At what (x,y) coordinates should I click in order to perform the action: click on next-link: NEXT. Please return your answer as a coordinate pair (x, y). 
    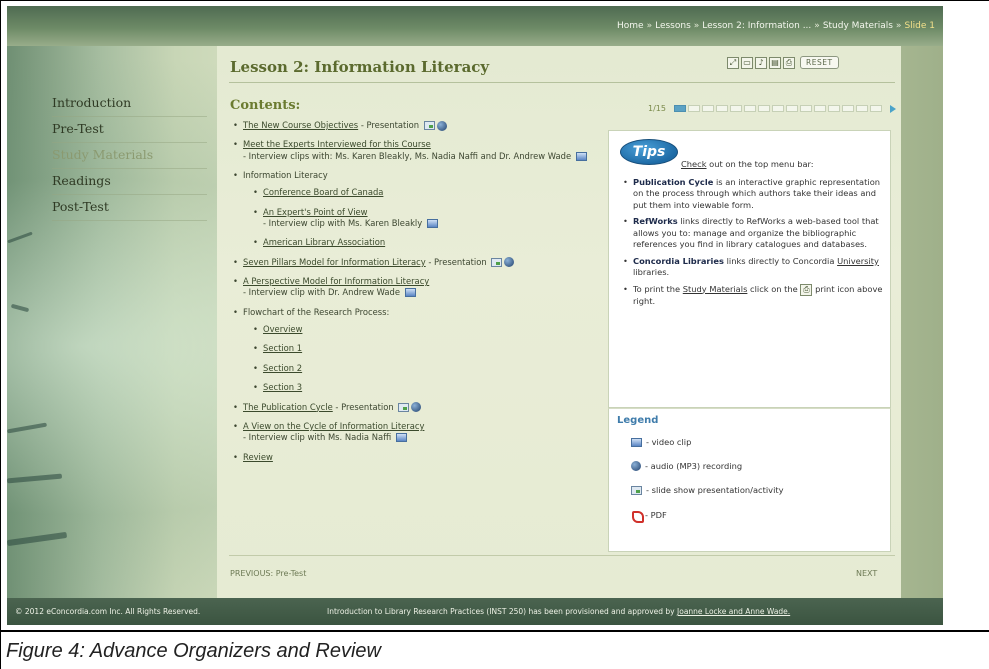
    Looking at the image, I should click on (866, 573).